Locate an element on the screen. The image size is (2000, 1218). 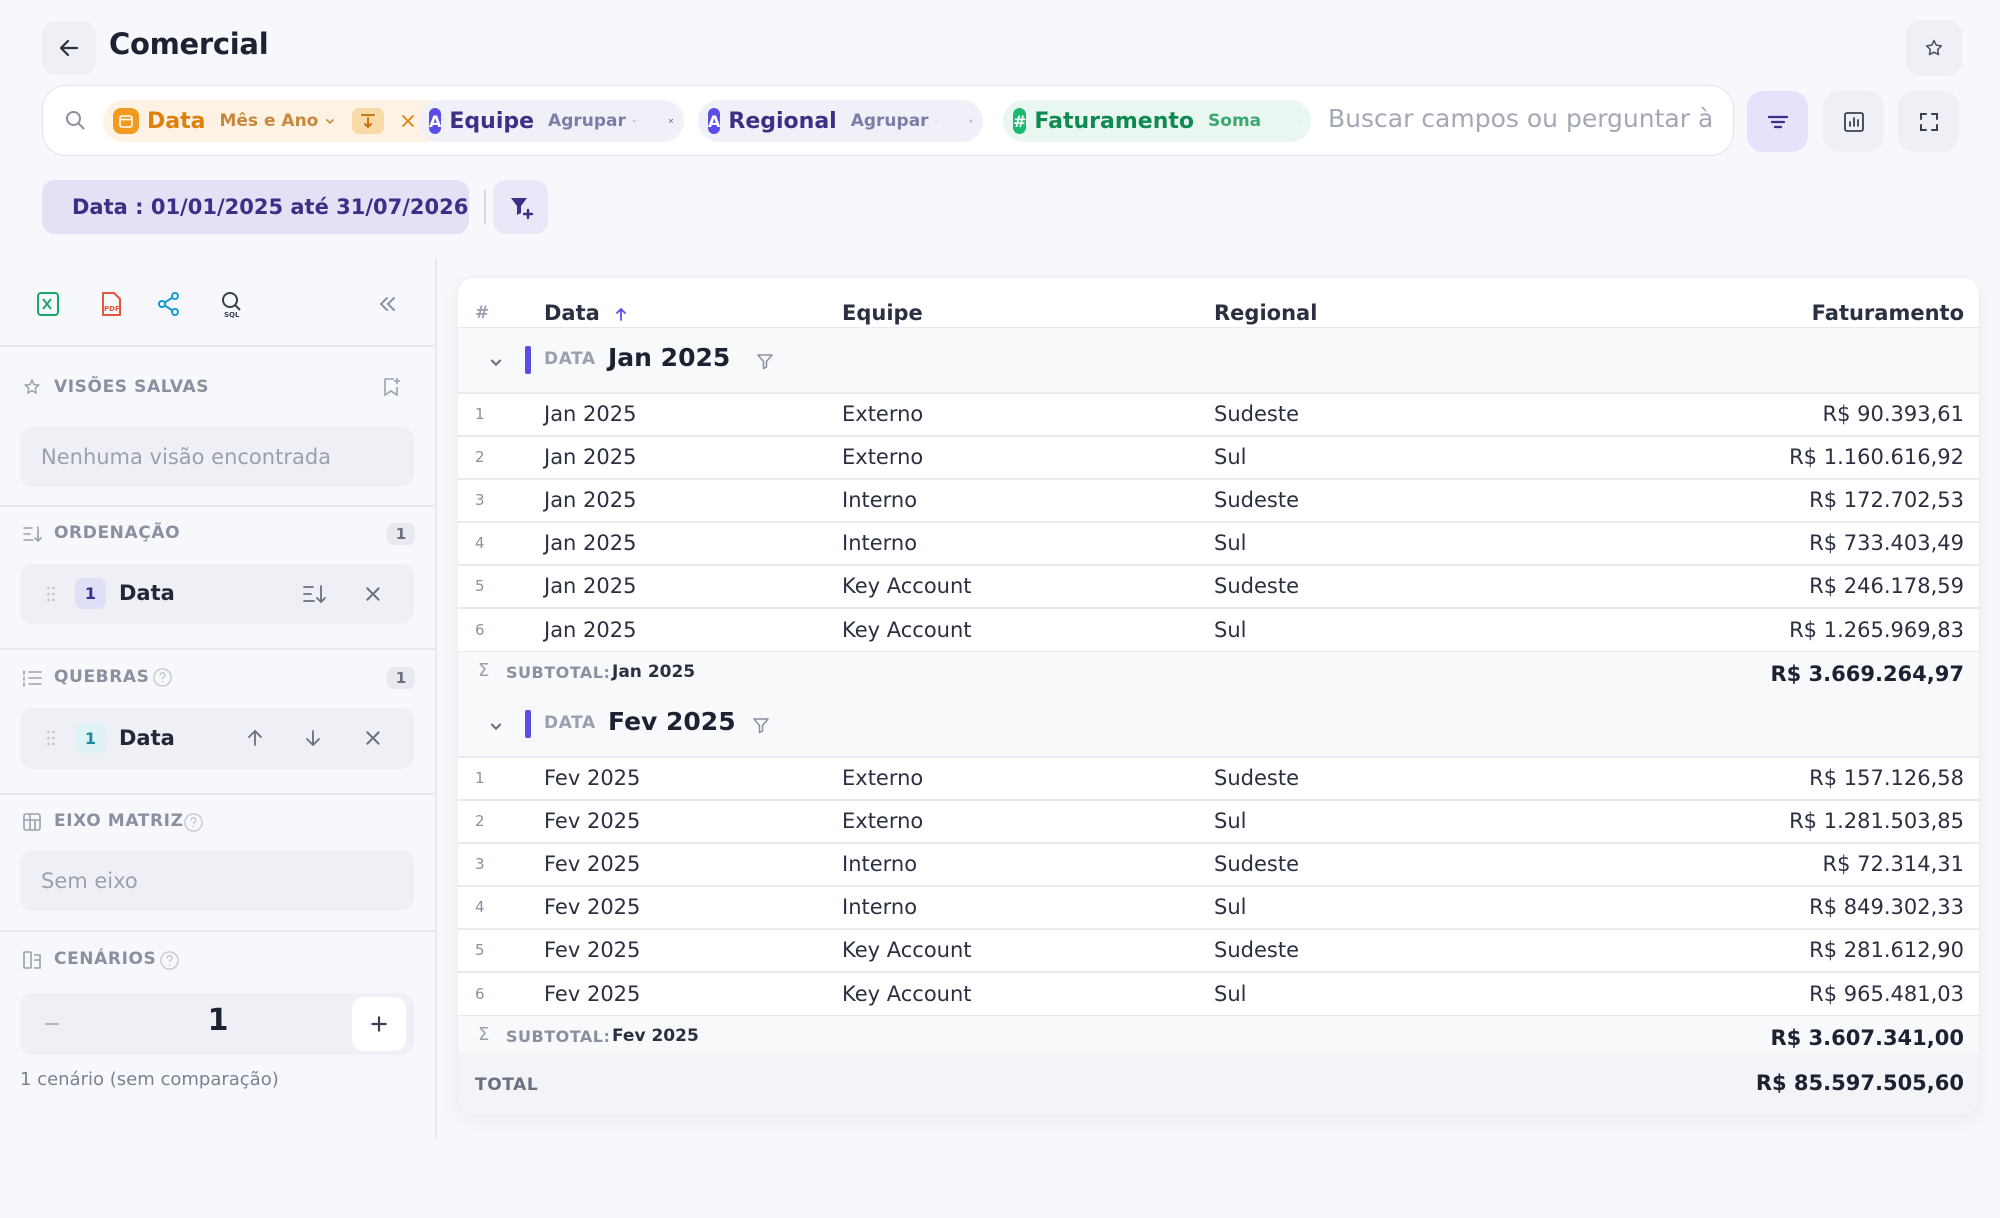
group-header-row: DATA Fev 2025 is located at coordinates (1218, 724).